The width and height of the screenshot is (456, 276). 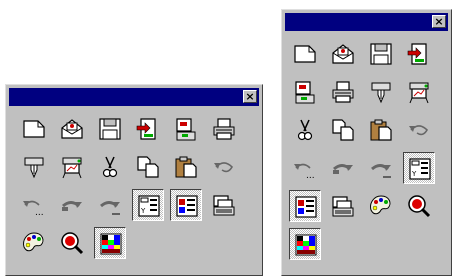 I want to click on right-new-document-button, so click(x=305, y=54).